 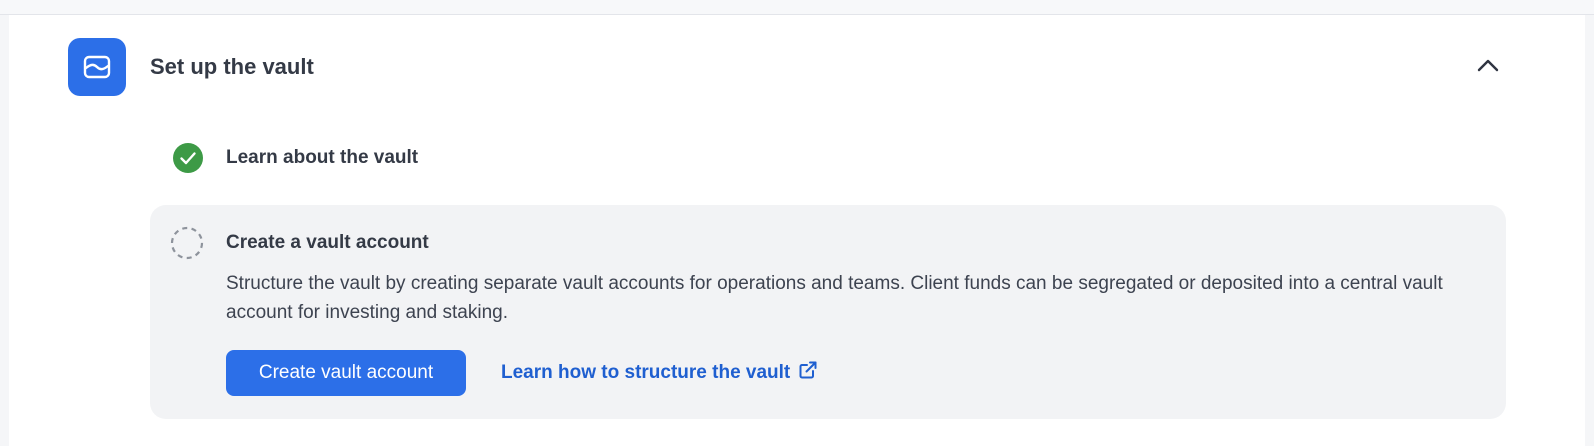 I want to click on collapse-toggle, so click(x=1488, y=67).